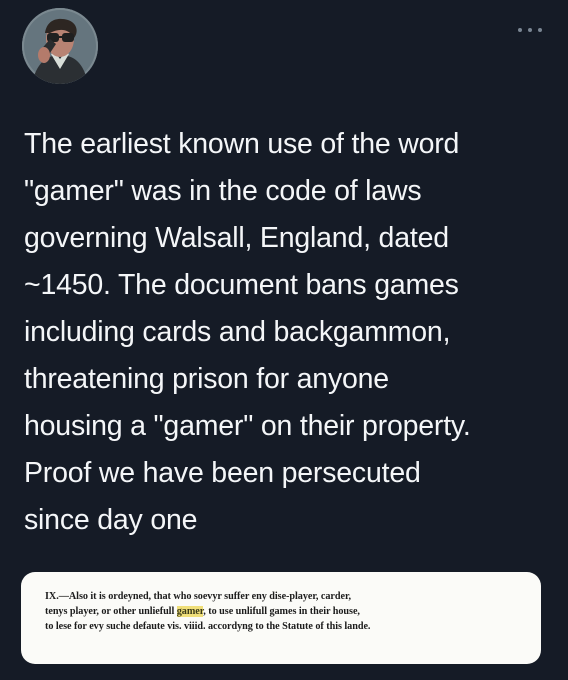 The image size is (568, 680). What do you see at coordinates (190, 611) in the screenshot?
I see `highlighted-gamer-word: gamer` at bounding box center [190, 611].